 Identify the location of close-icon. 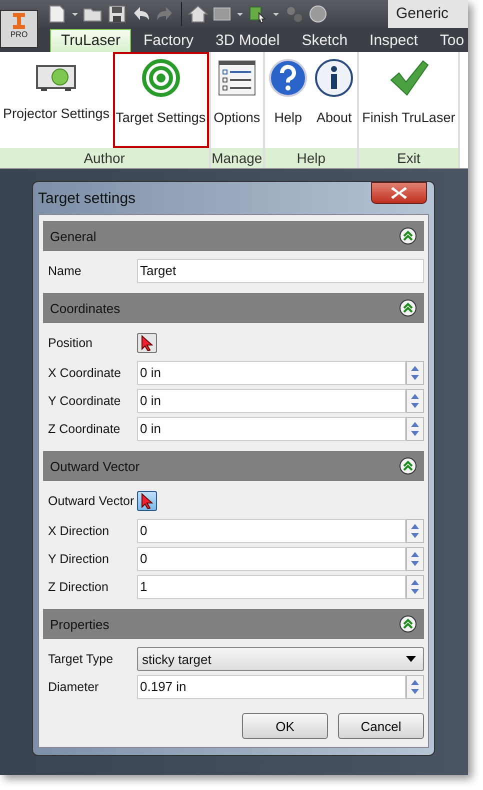
(399, 193).